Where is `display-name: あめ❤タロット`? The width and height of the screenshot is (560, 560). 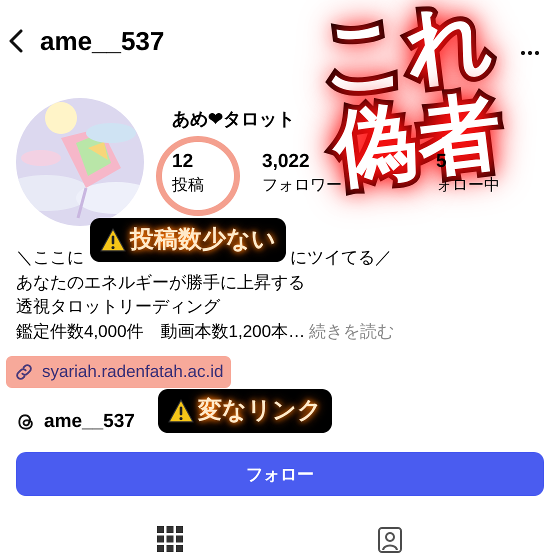 display-name: あめ❤タロット is located at coordinates (234, 119).